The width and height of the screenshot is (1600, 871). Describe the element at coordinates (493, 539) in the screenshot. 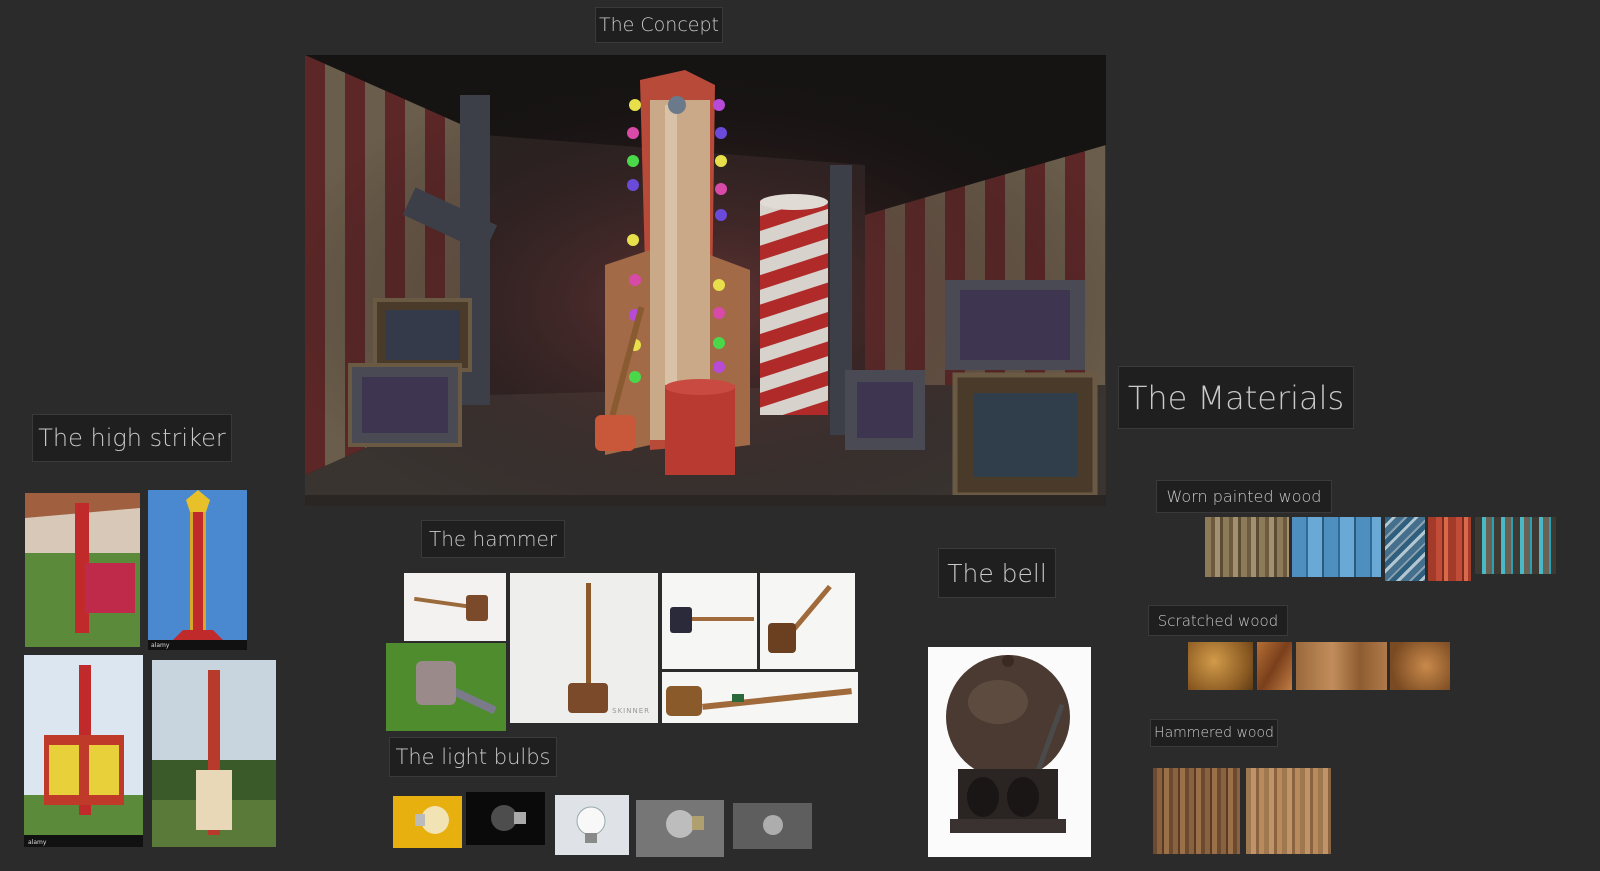

I see `hammer-label: The hammer` at that location.